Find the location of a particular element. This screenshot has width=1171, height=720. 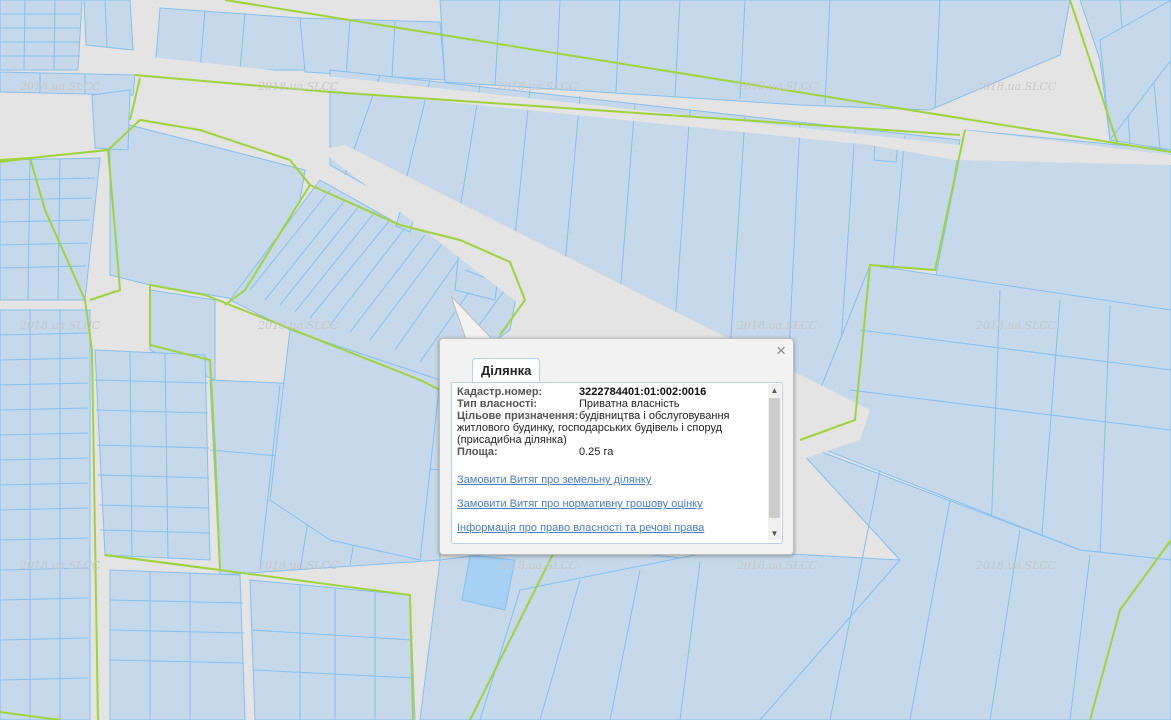

cadastral-label: Кадастр.номер: is located at coordinates (500, 392).